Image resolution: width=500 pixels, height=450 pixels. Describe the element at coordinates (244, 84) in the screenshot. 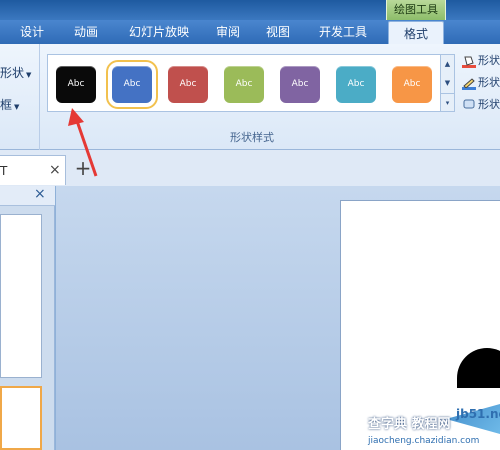

I see `style-swatch-green: Abc` at that location.